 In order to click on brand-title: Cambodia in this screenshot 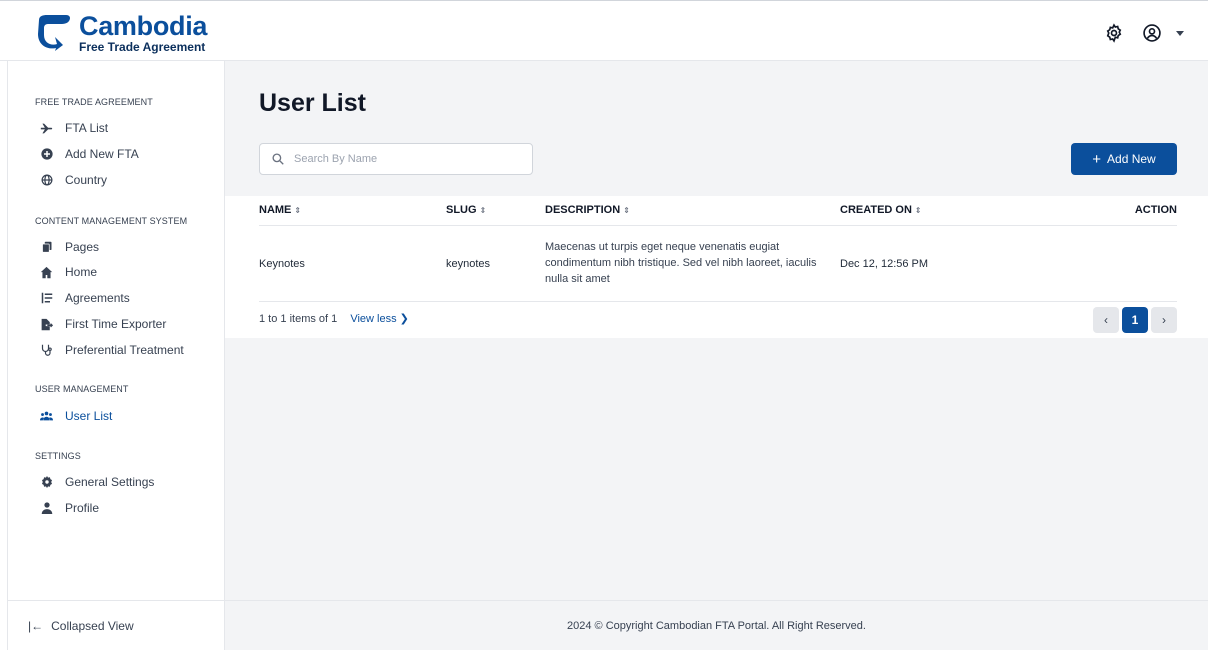, I will do `click(143, 26)`.